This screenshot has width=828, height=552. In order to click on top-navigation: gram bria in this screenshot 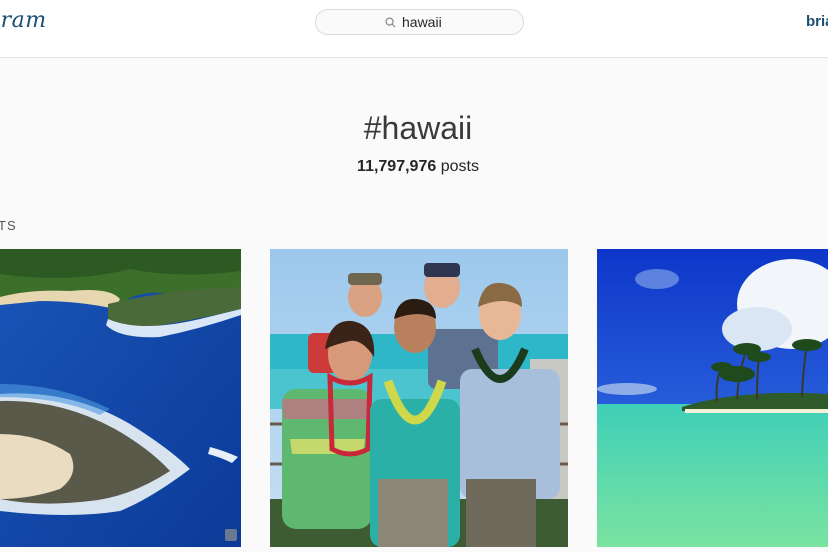, I will do `click(414, 29)`.